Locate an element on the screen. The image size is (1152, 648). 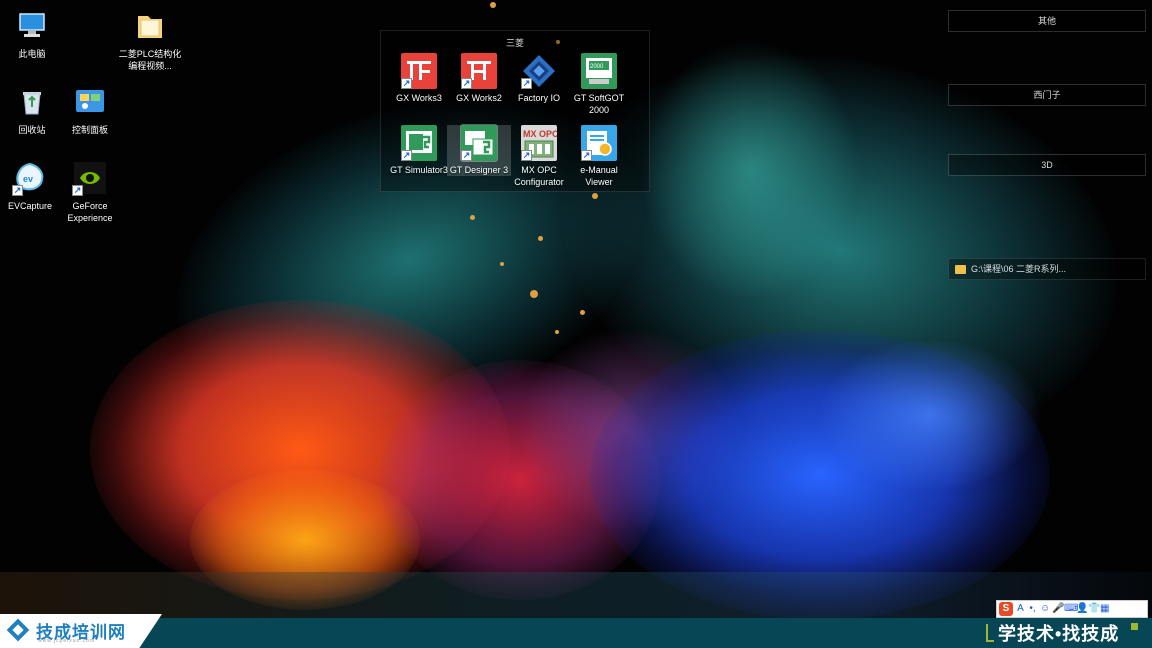
app-factory-io: ↗ Factory IO is located at coordinates (539, 78).